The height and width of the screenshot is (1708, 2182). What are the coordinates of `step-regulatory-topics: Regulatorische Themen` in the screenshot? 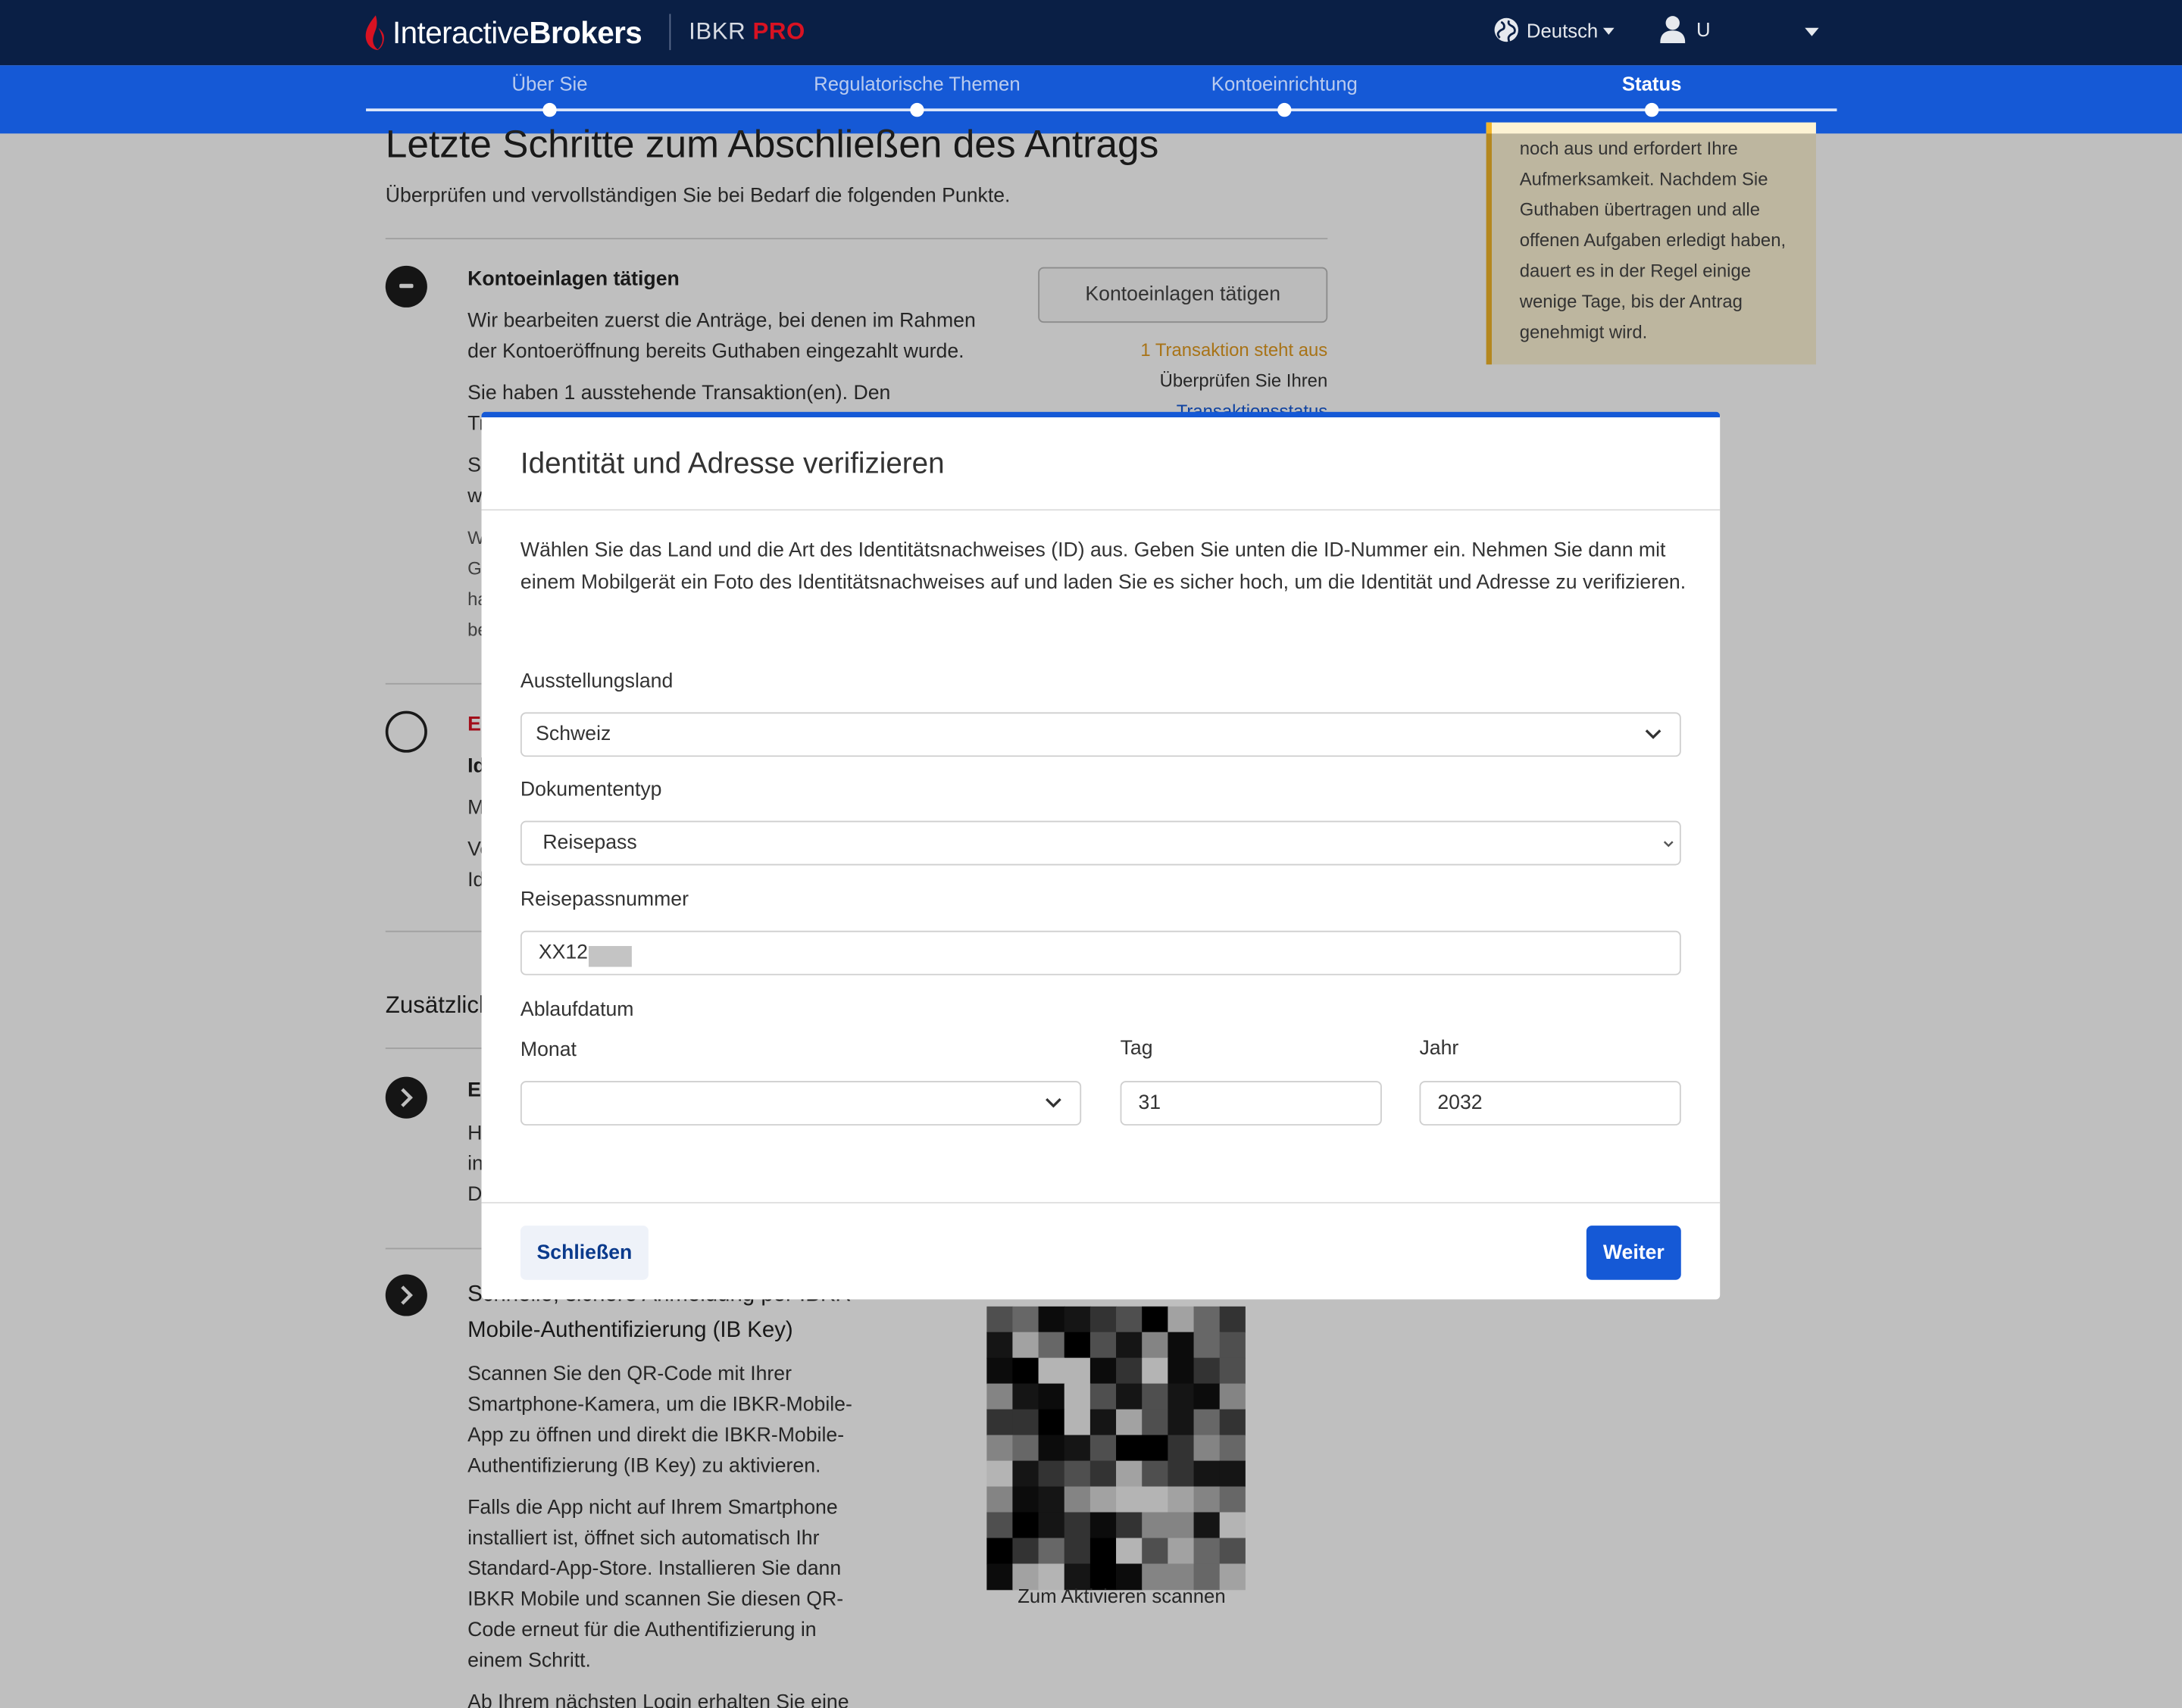 It's located at (917, 84).